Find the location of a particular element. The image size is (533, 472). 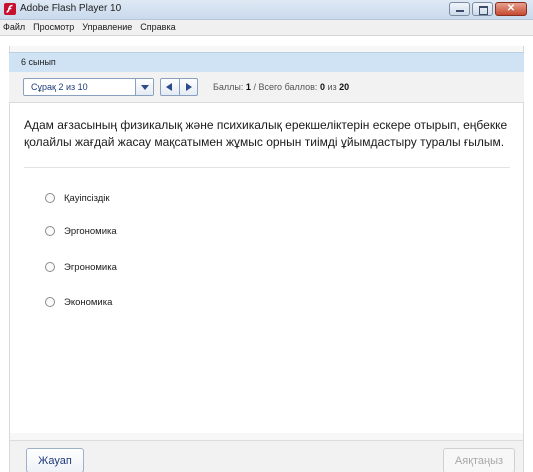

answer-option: Эгрономика is located at coordinates (81, 267).